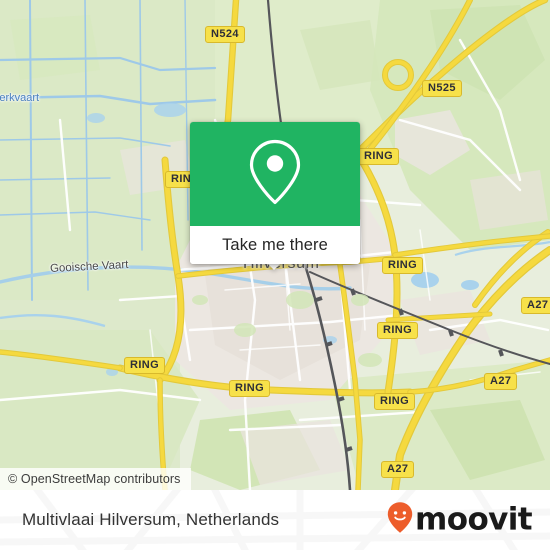 The height and width of the screenshot is (550, 550). Describe the element at coordinates (403, 266) in the screenshot. I see `road-shield-ring-3: RING` at that location.